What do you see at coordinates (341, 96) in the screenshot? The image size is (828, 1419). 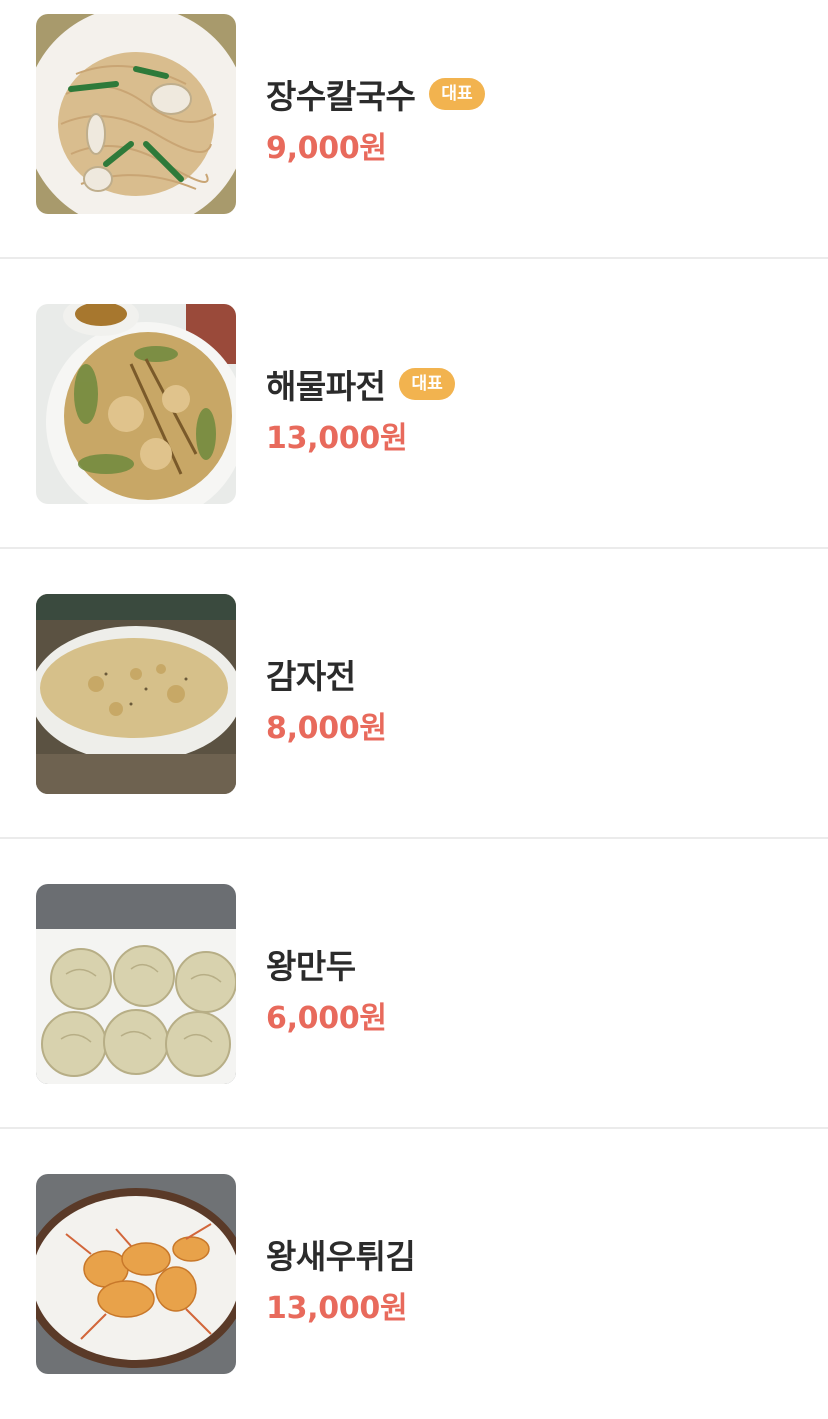 I see `menu-item-name: 장수칼국수` at bounding box center [341, 96].